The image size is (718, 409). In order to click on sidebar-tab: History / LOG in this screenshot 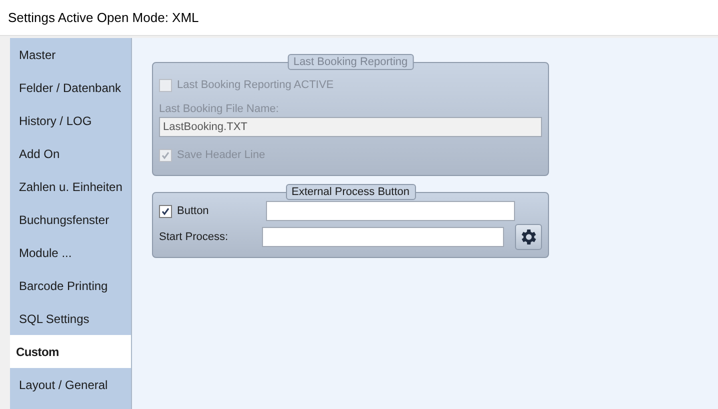, I will do `click(70, 120)`.